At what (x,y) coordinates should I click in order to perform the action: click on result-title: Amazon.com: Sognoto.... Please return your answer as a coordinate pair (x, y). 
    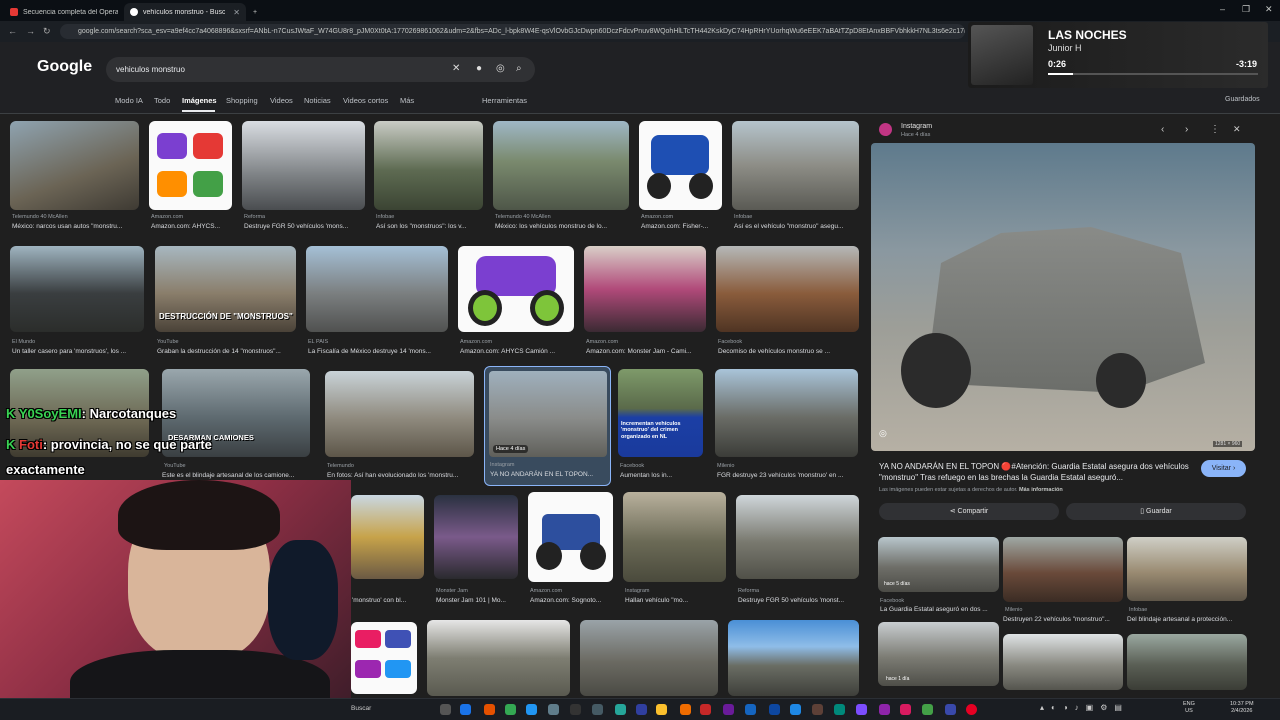
    Looking at the image, I should click on (572, 600).